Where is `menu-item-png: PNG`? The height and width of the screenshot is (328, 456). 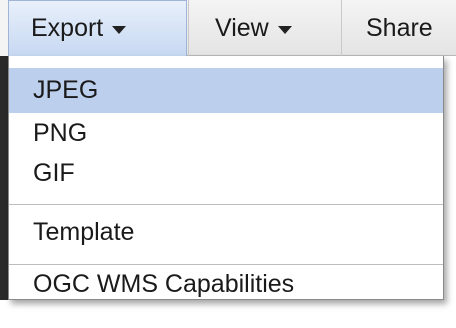
menu-item-png: PNG is located at coordinates (226, 133).